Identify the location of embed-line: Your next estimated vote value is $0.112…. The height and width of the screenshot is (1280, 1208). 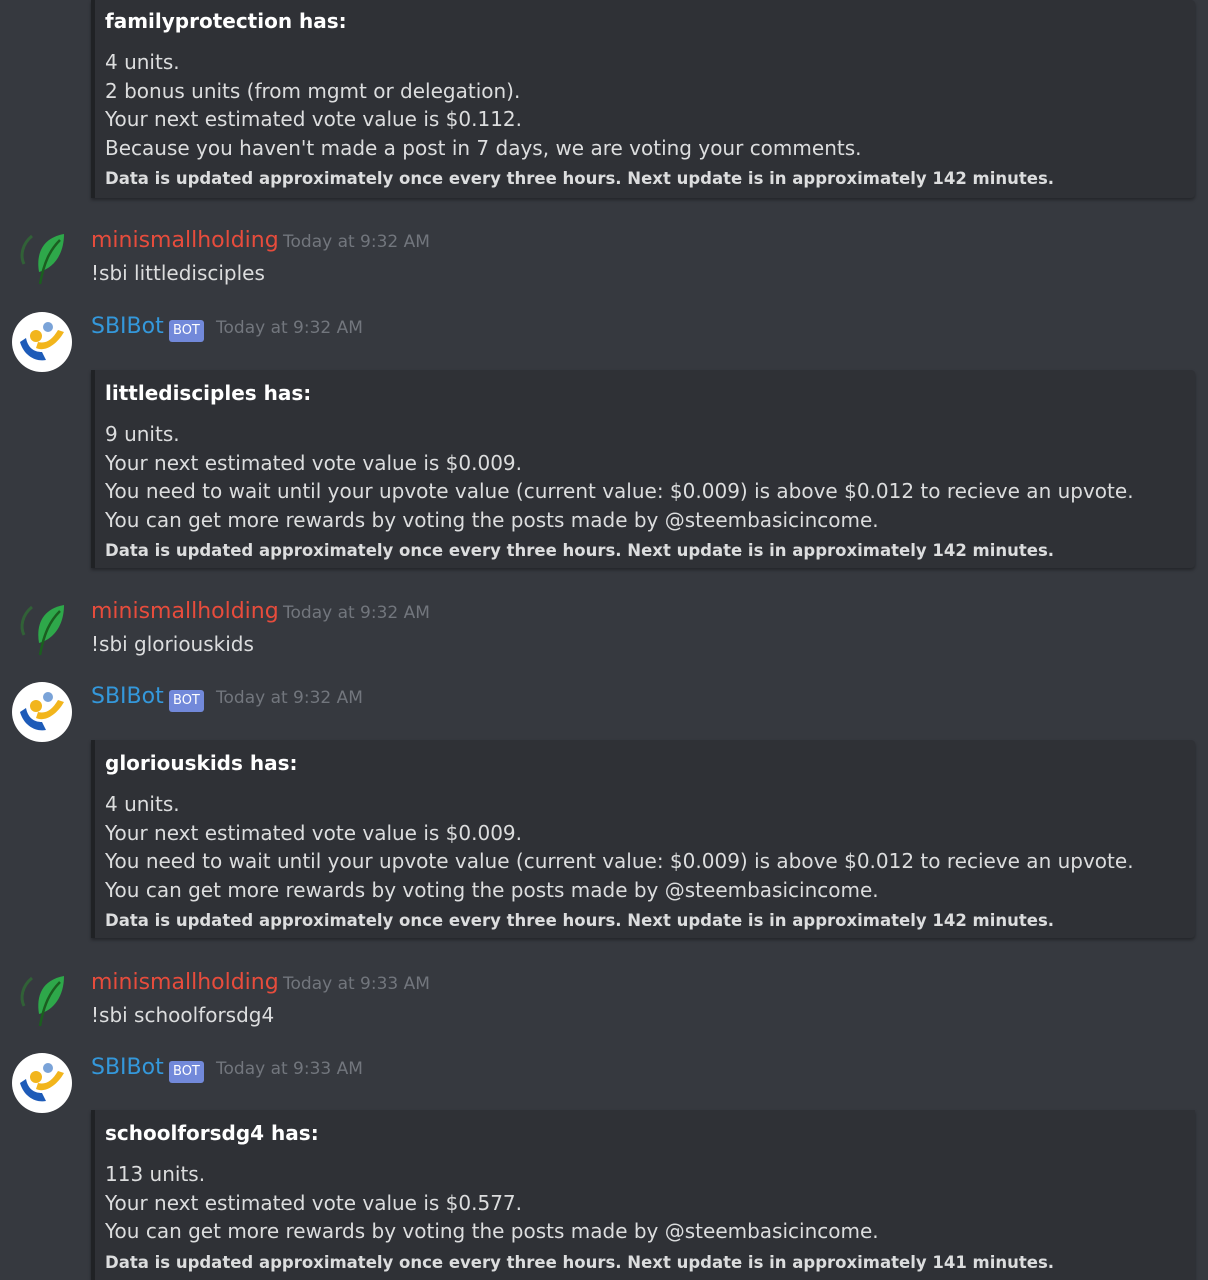
(314, 119).